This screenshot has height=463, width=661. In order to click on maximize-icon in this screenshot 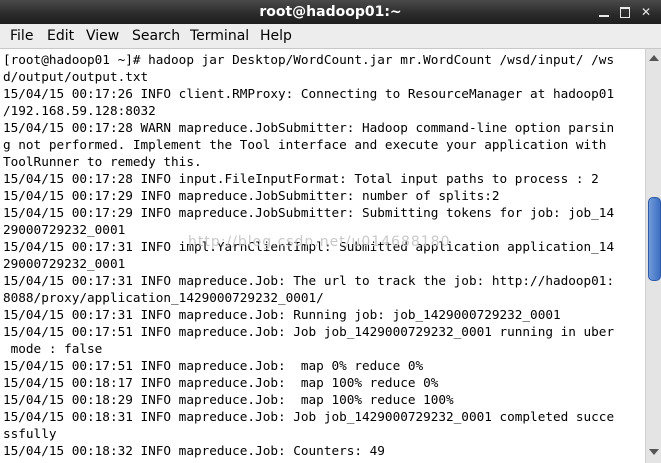, I will do `click(625, 12)`.